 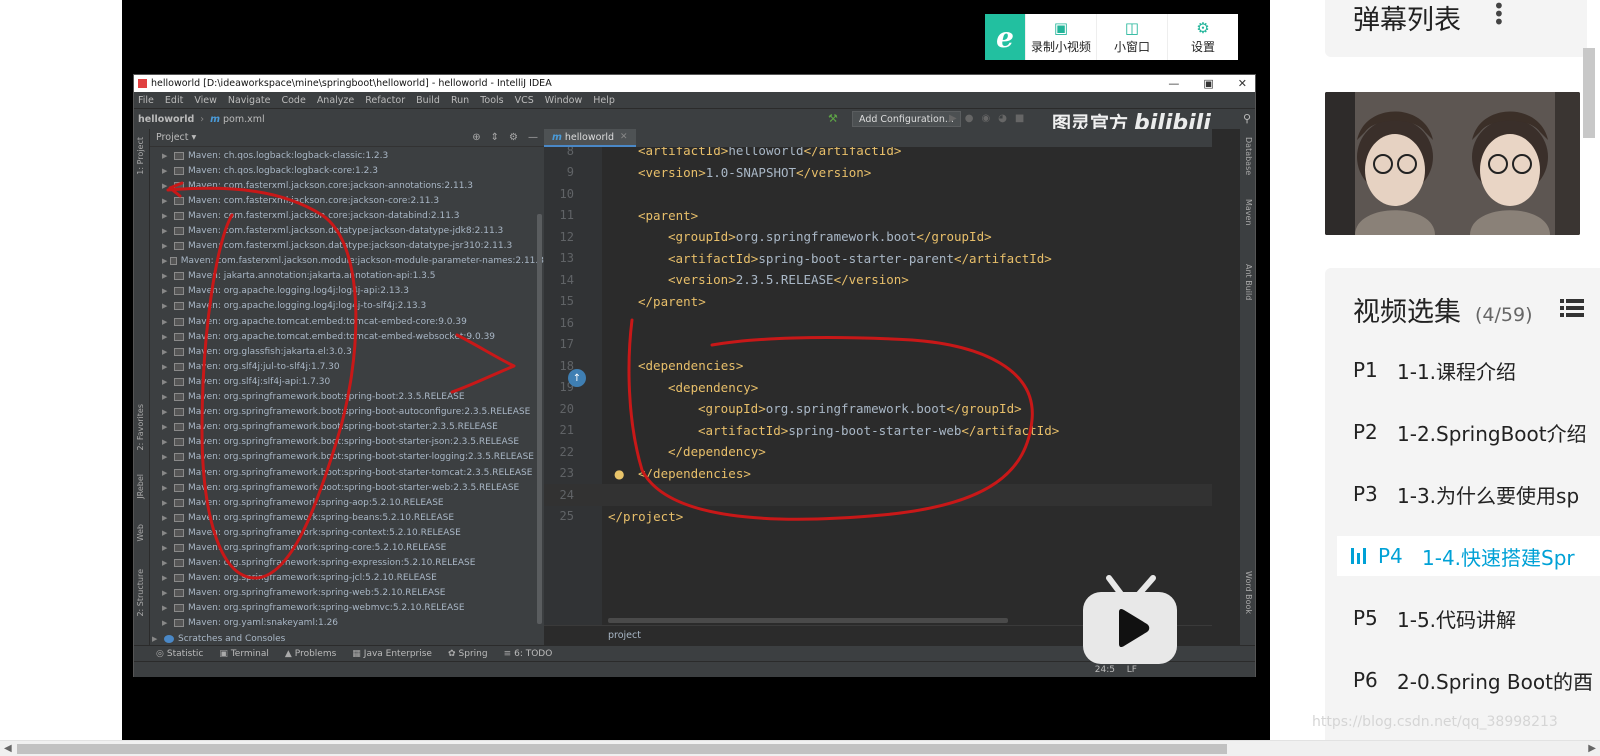 What do you see at coordinates (1592, 748) in the screenshot?
I see `scroll-right-icon: ▶` at bounding box center [1592, 748].